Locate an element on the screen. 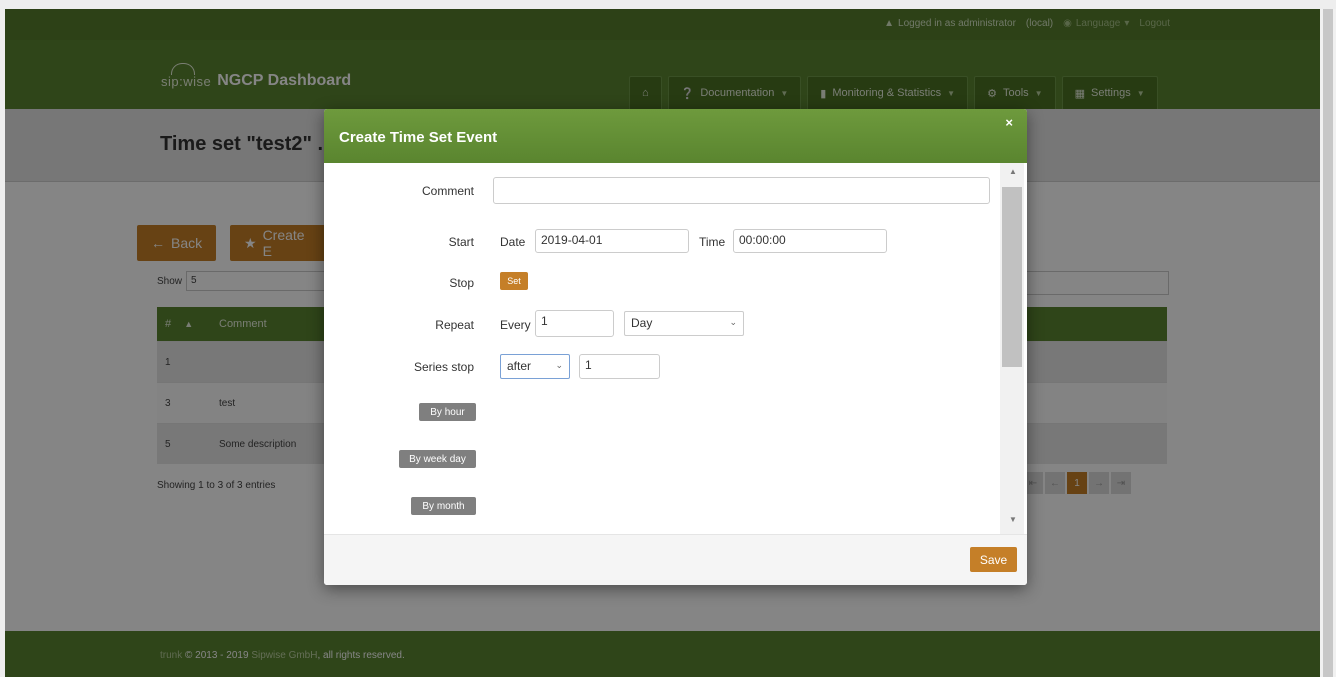  page-scrollbar is located at coordinates (1328, 343).